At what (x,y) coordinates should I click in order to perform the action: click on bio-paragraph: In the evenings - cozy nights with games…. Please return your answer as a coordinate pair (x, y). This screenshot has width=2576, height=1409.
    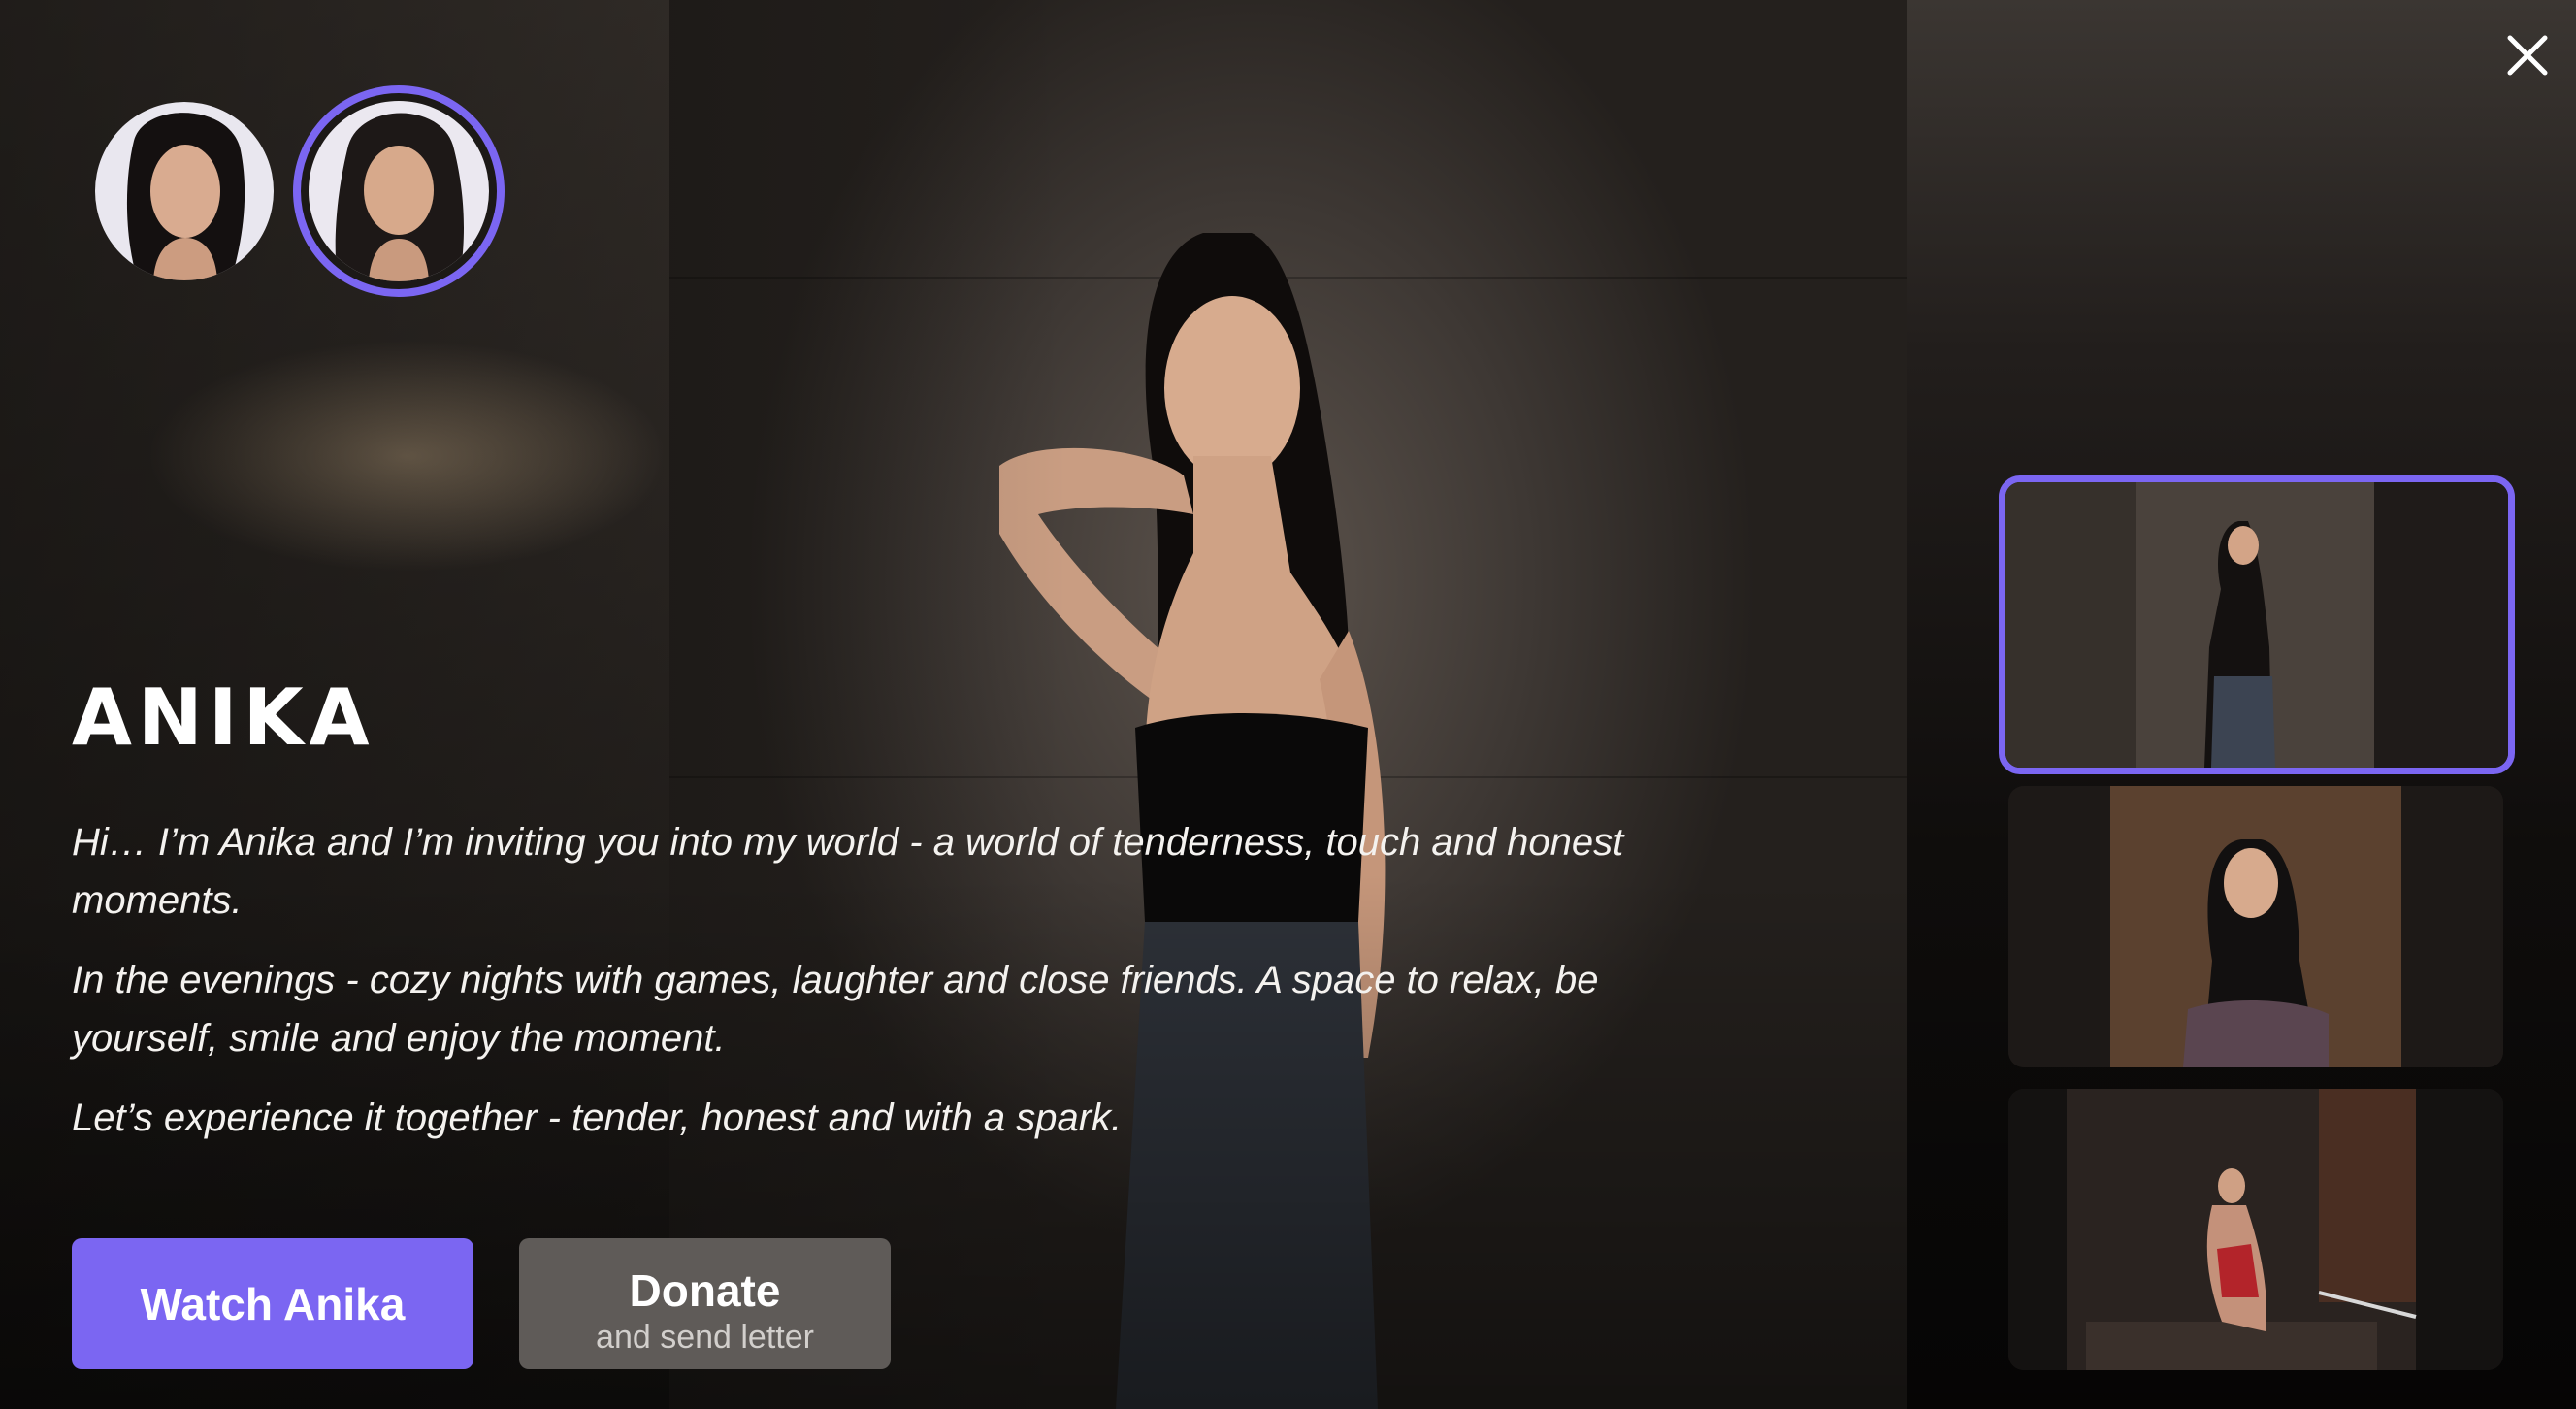
    Looking at the image, I should click on (835, 1009).